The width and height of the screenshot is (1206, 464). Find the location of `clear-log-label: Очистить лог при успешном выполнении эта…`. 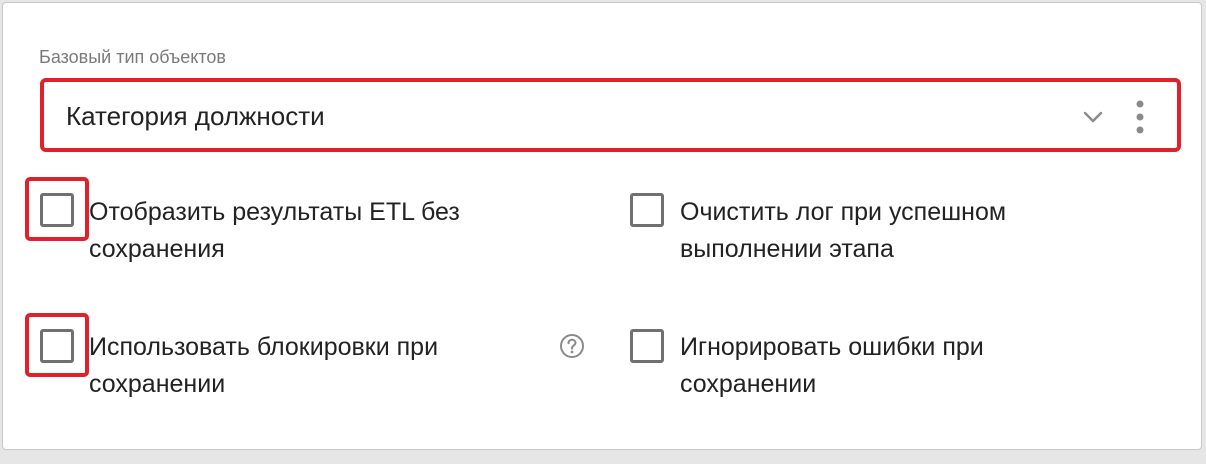

clear-log-label: Очистить лог при успешном выполнении эта… is located at coordinates (843, 231).